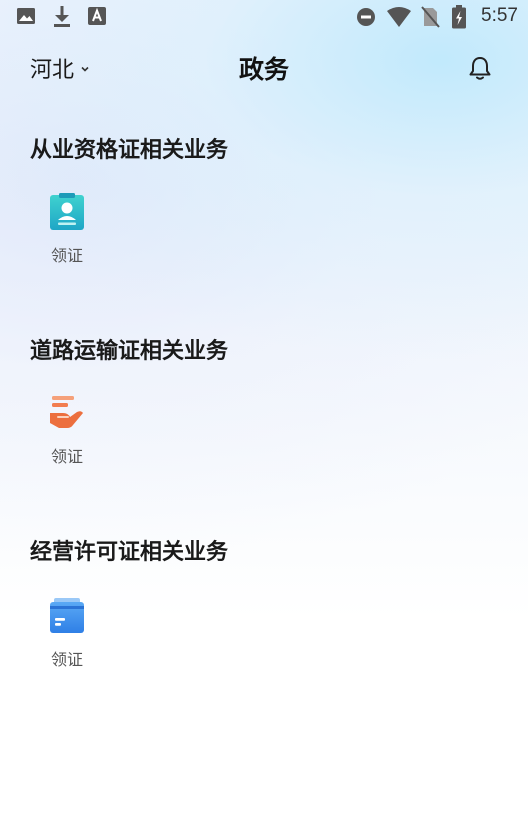  I want to click on section-title: 道路运输证相关业务, so click(129, 351).